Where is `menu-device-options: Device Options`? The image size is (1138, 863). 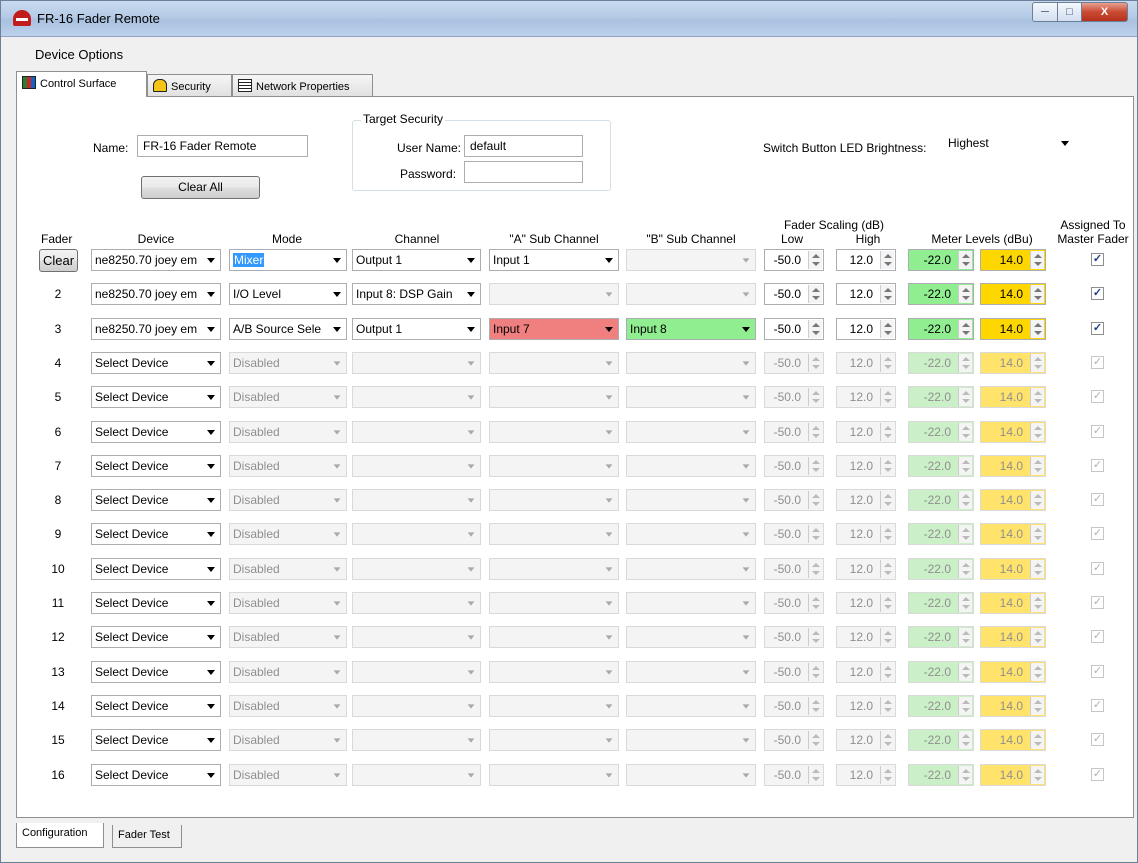 menu-device-options: Device Options is located at coordinates (79, 54).